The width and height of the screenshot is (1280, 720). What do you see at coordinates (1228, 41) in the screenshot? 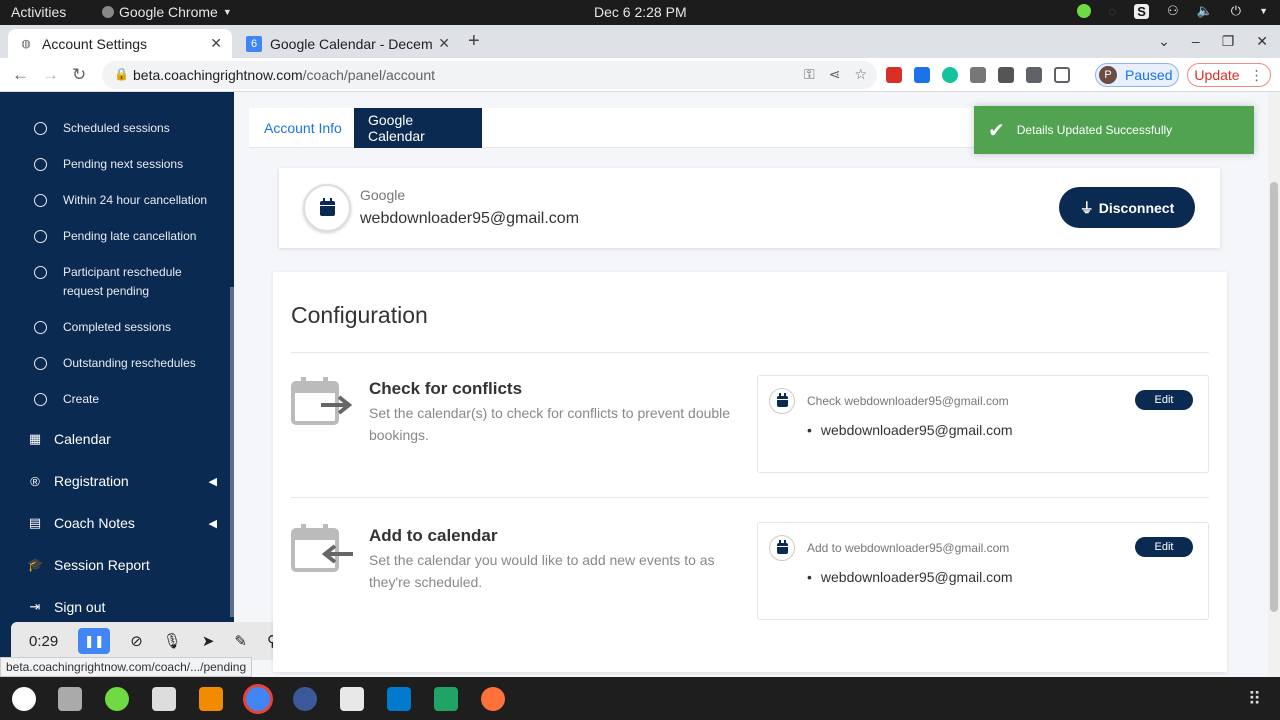
I see `maximize-icon: ❐` at bounding box center [1228, 41].